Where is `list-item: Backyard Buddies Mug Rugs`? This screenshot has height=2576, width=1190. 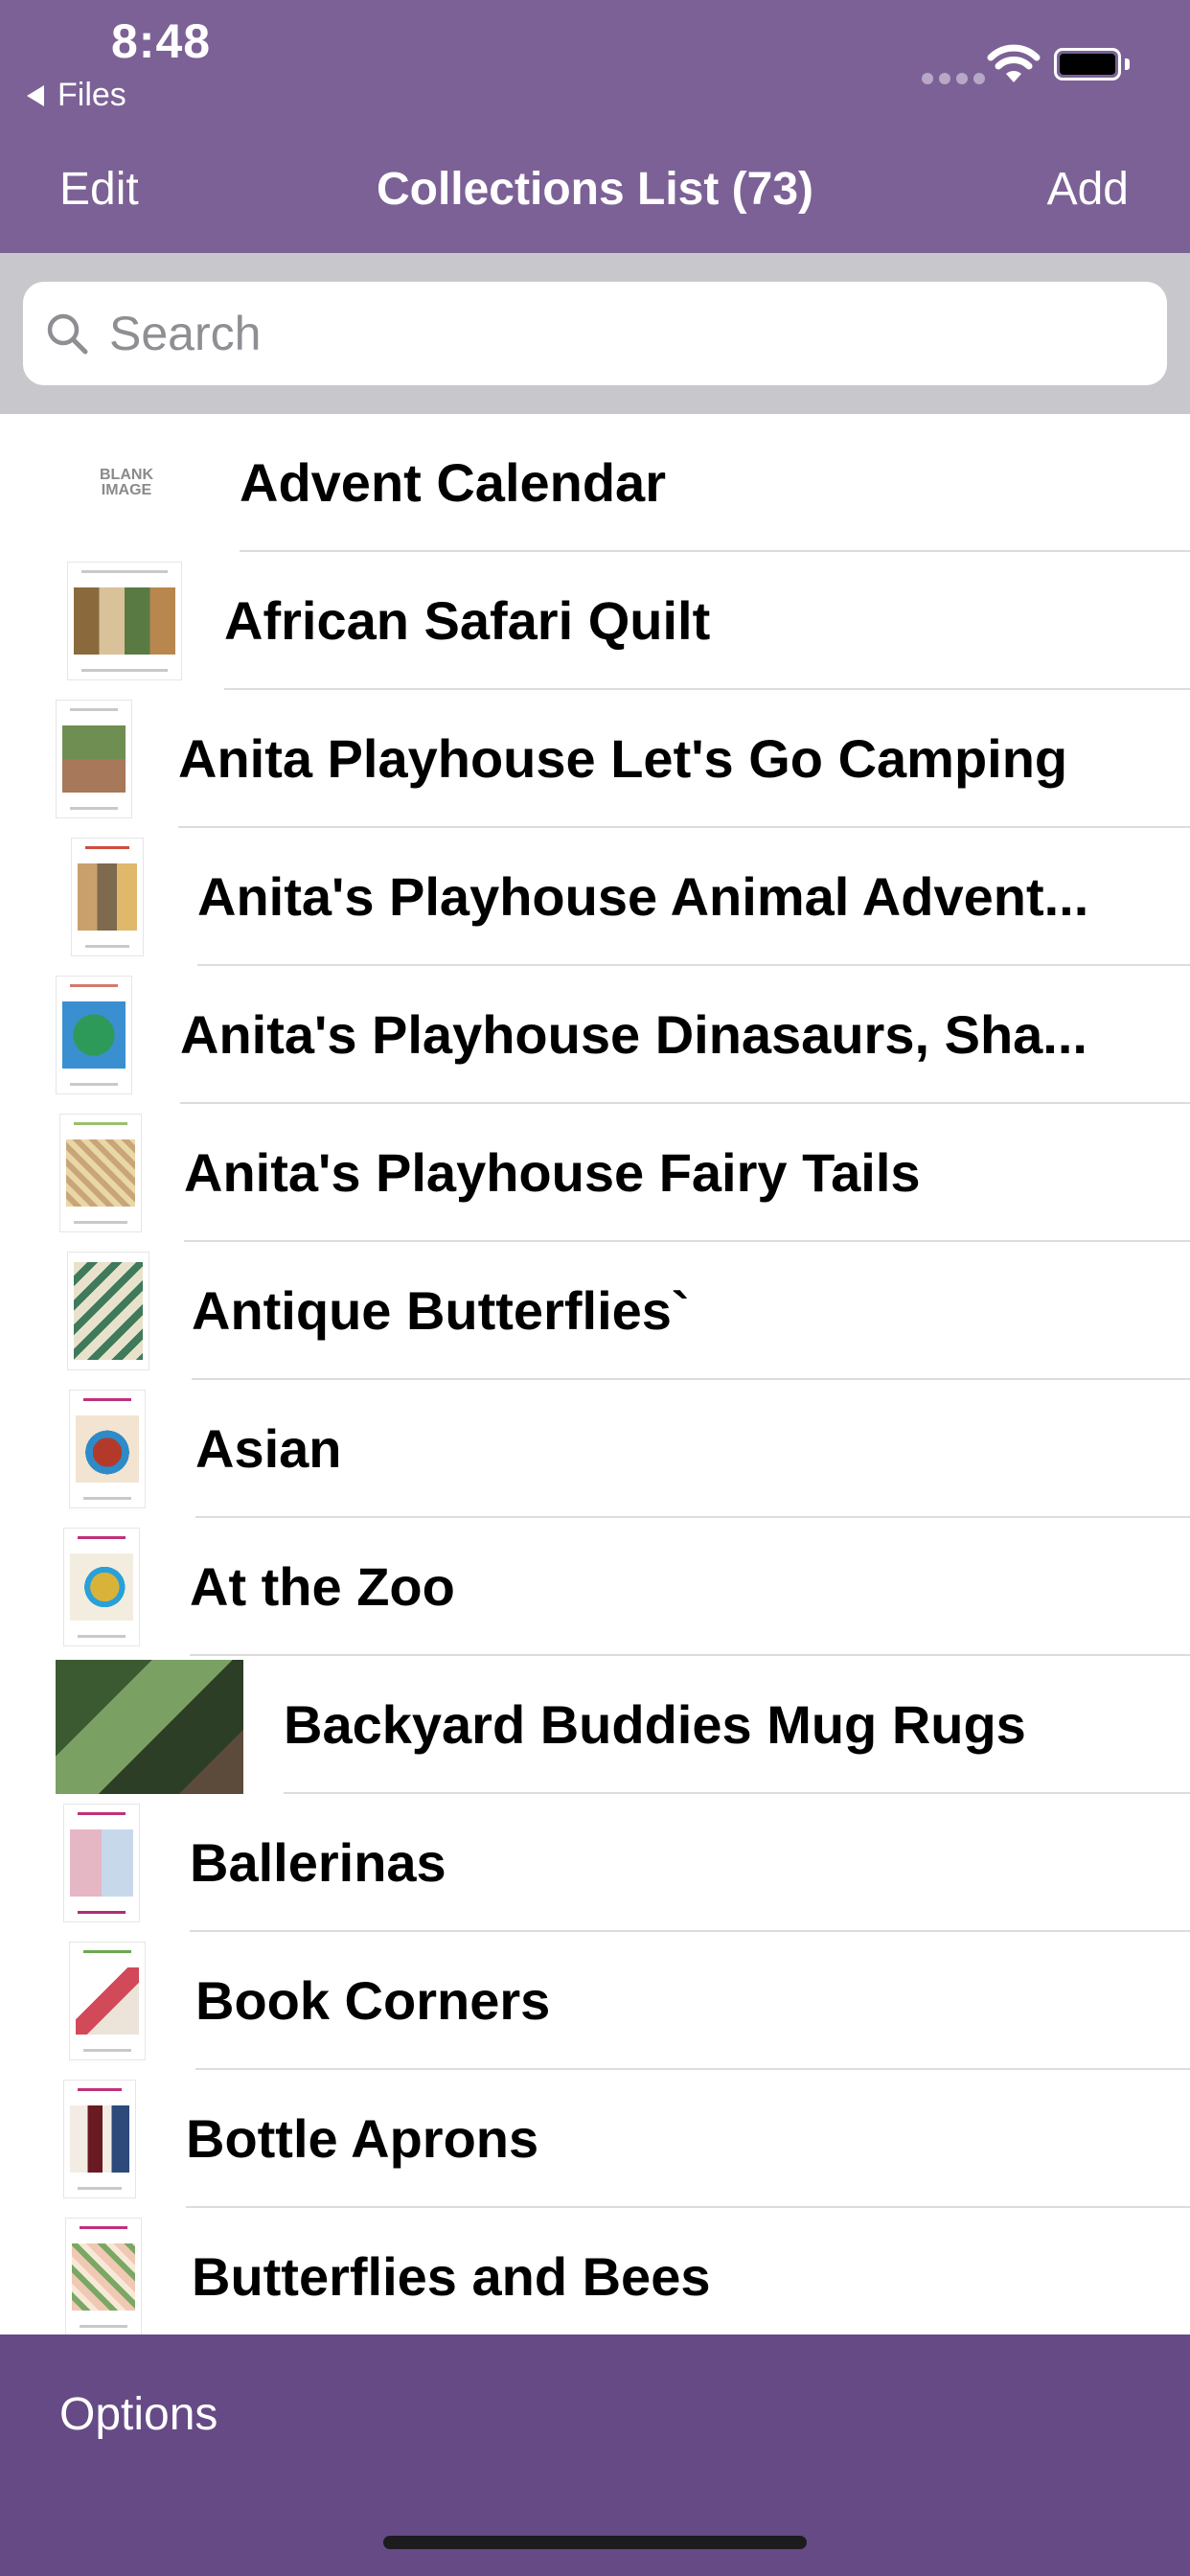 list-item: Backyard Buddies Mug Rugs is located at coordinates (595, 1725).